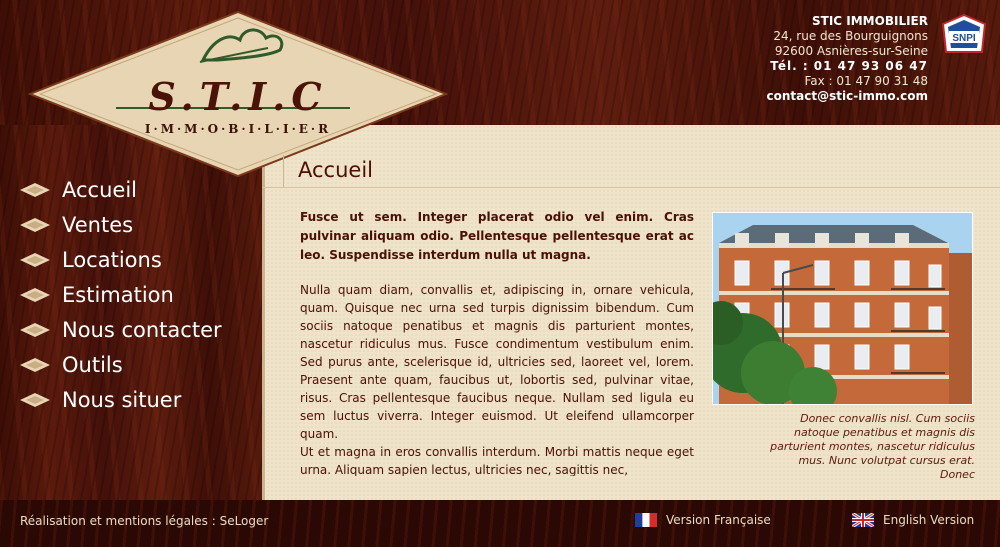 Image resolution: width=1000 pixels, height=547 pixels. I want to click on french-flag-icon, so click(646, 520).